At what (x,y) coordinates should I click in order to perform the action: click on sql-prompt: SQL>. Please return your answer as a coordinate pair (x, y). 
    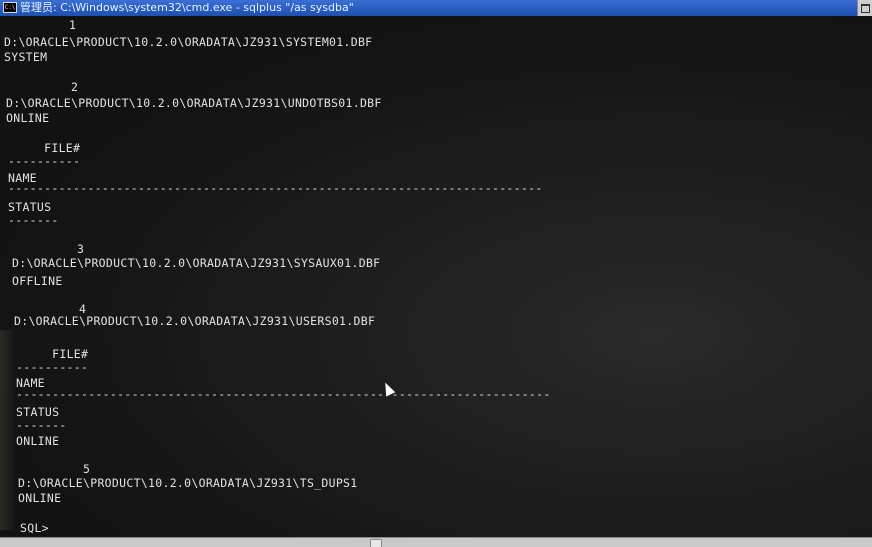
    Looking at the image, I should click on (34, 528).